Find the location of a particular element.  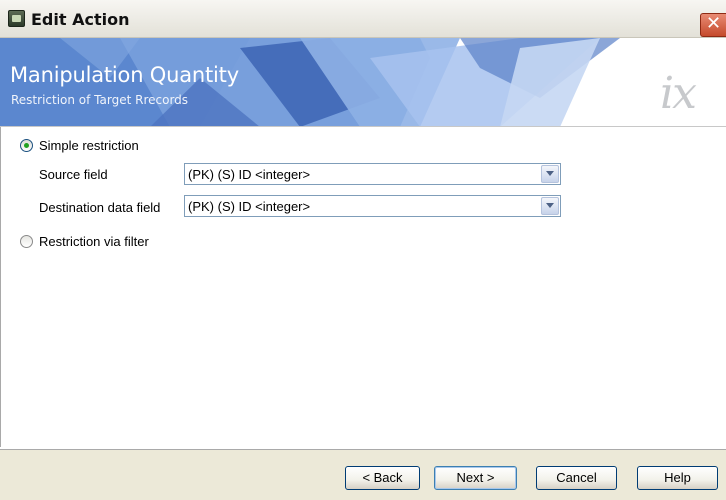

restriction-via-filter-option: Restriction via filter is located at coordinates (84, 241).